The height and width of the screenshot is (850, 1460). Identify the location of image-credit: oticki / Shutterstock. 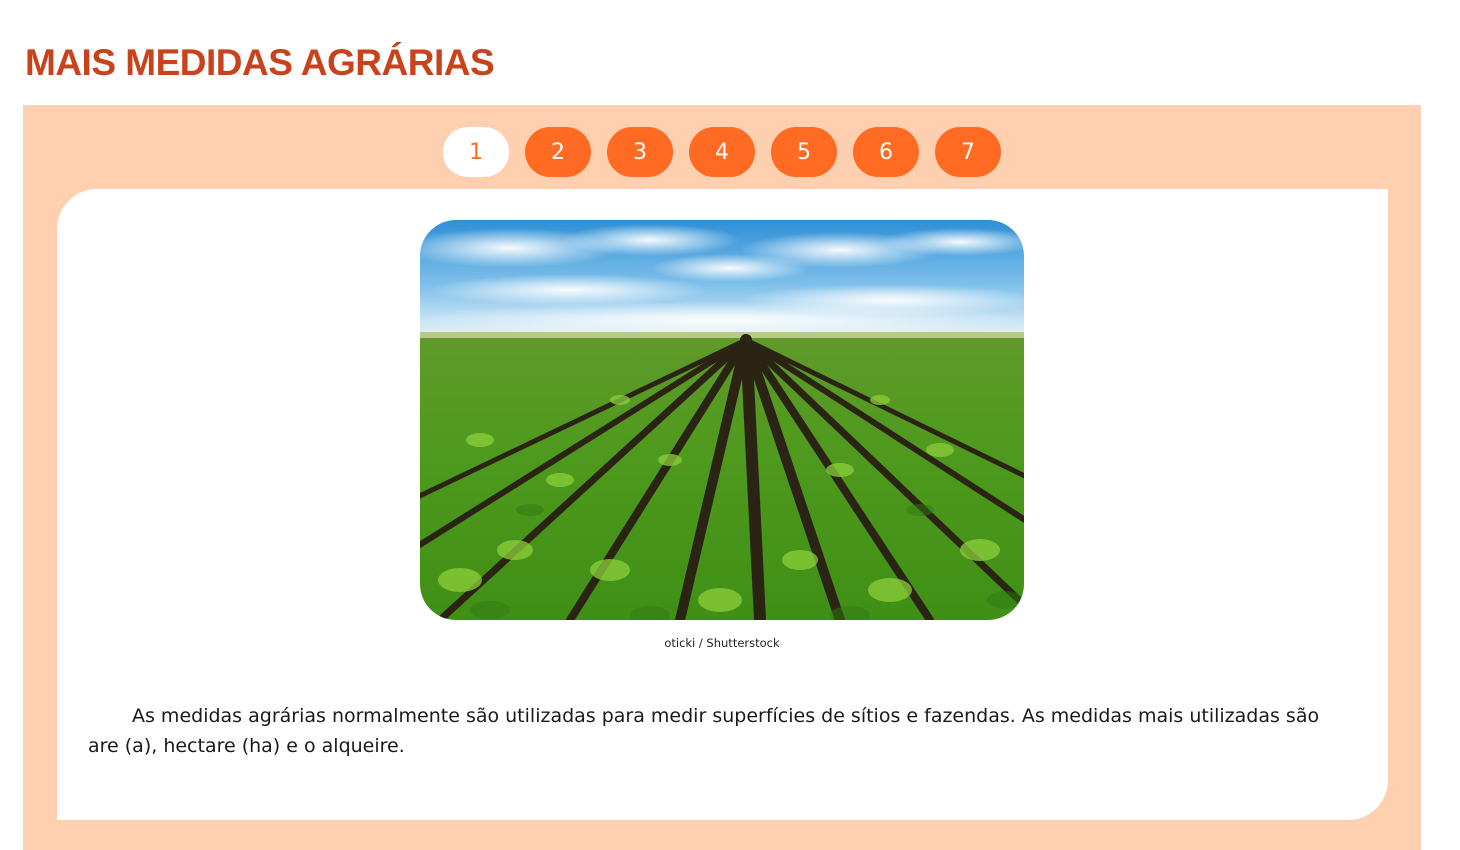
(722, 643).